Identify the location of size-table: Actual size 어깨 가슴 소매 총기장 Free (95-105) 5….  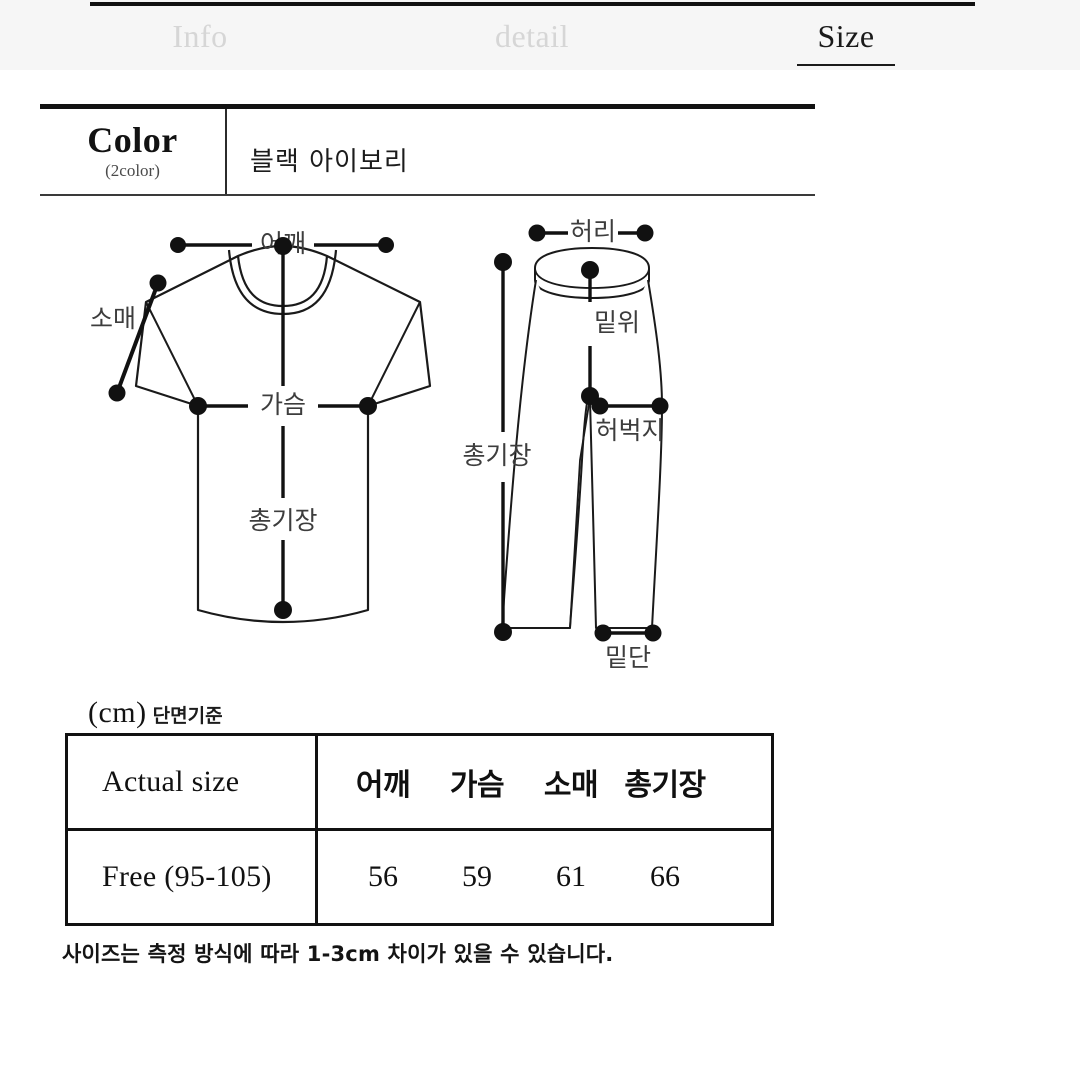
(419, 829).